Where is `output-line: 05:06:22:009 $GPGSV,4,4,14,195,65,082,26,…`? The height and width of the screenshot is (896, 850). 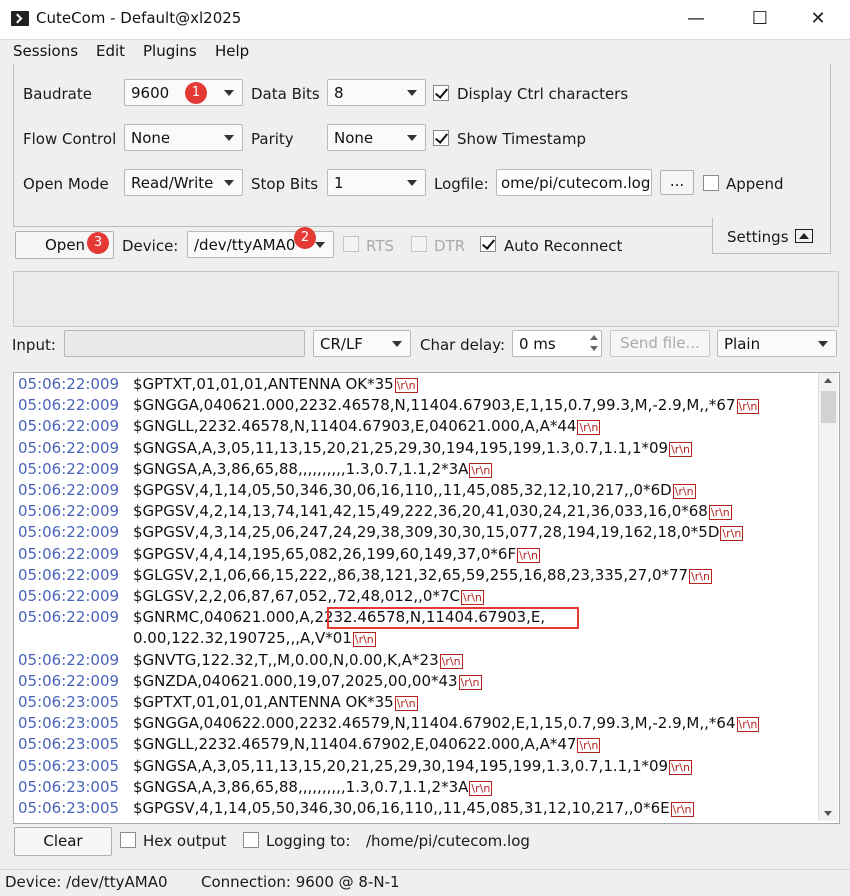
output-line: 05:06:22:009 $GPGSV,4,4,14,195,65,082,26,… is located at coordinates (279, 555).